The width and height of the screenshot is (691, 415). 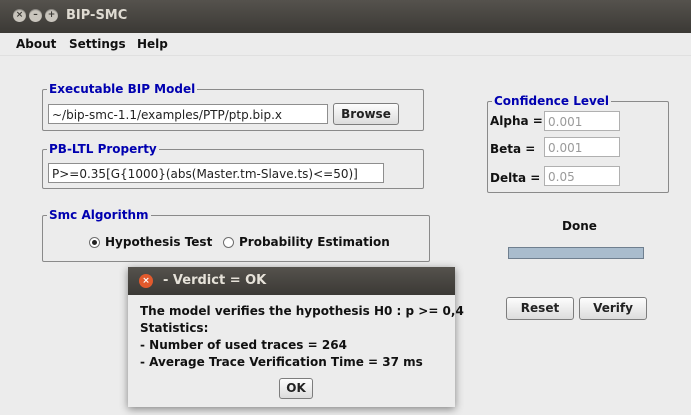 What do you see at coordinates (291, 281) in the screenshot?
I see `dialog-title-bar: × - Verdict = OK` at bounding box center [291, 281].